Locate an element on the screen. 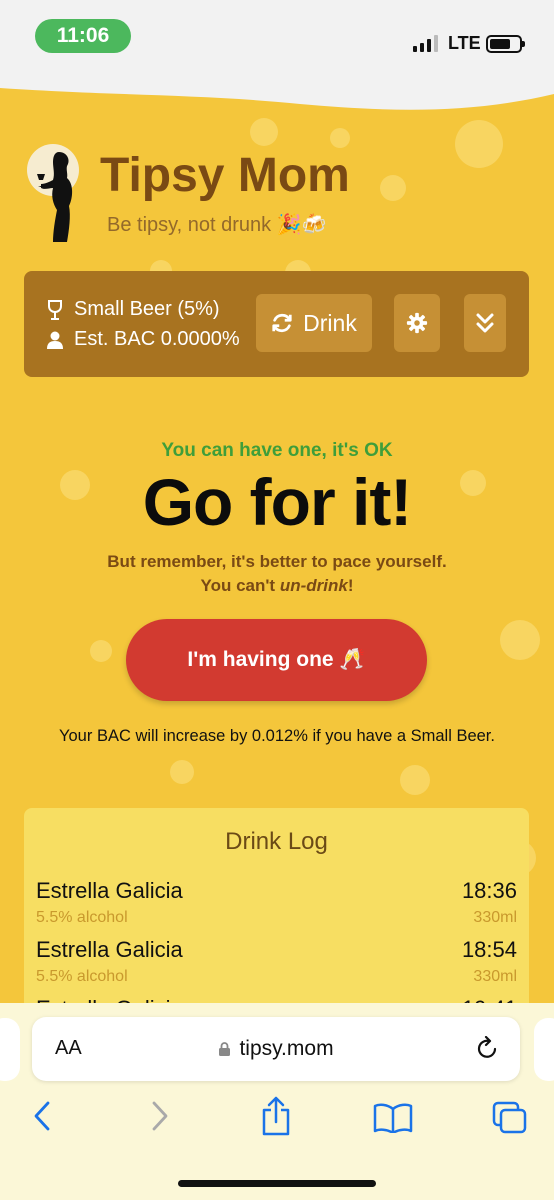 Image resolution: width=554 pixels, height=1200 pixels. forward-icon is located at coordinates (160, 1116).